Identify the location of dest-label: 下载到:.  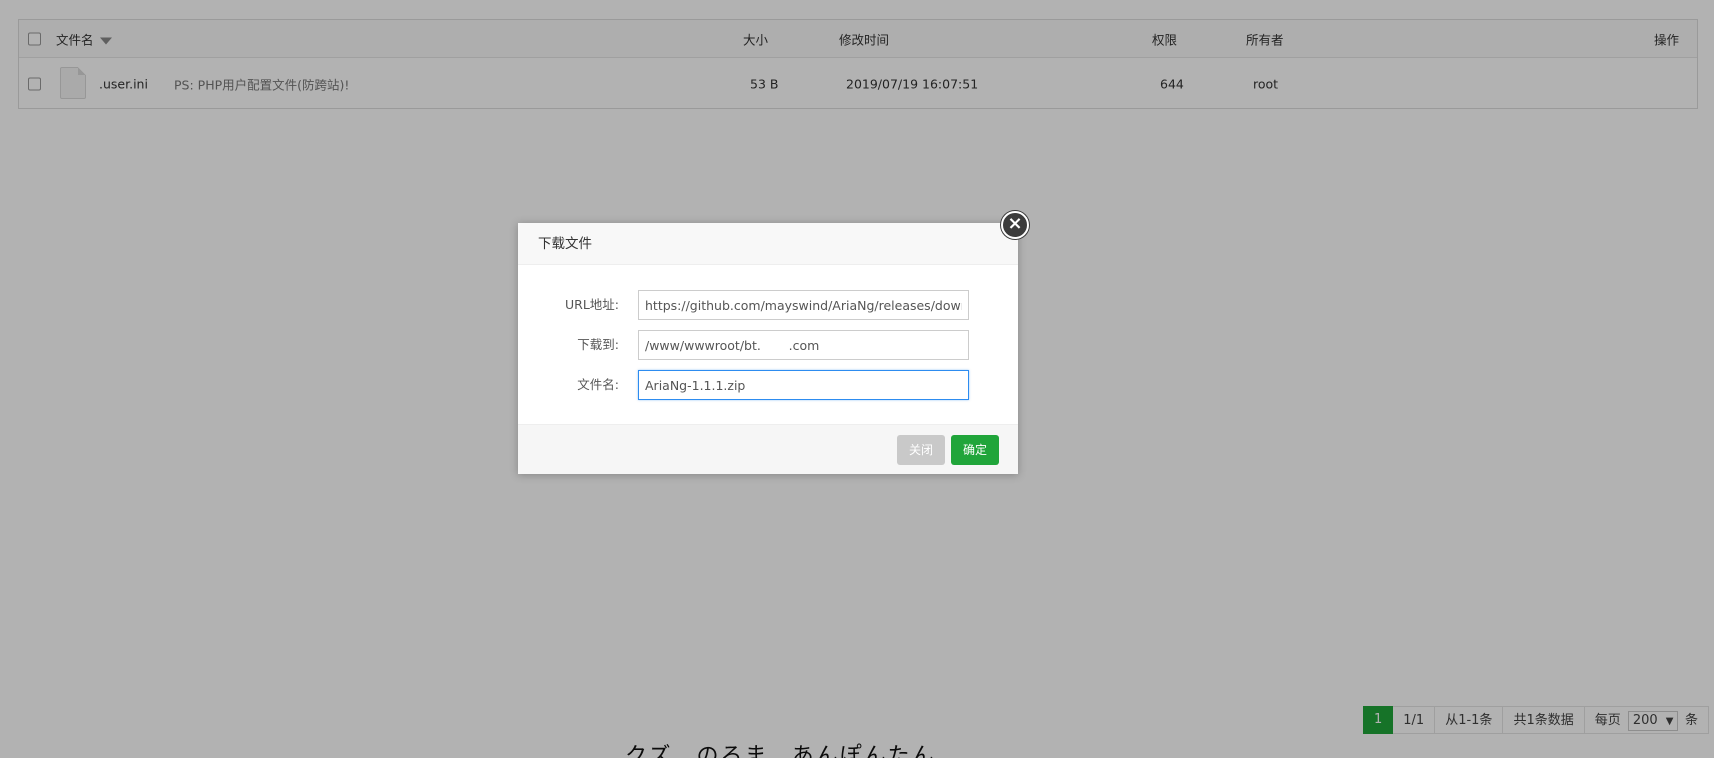
(598, 344).